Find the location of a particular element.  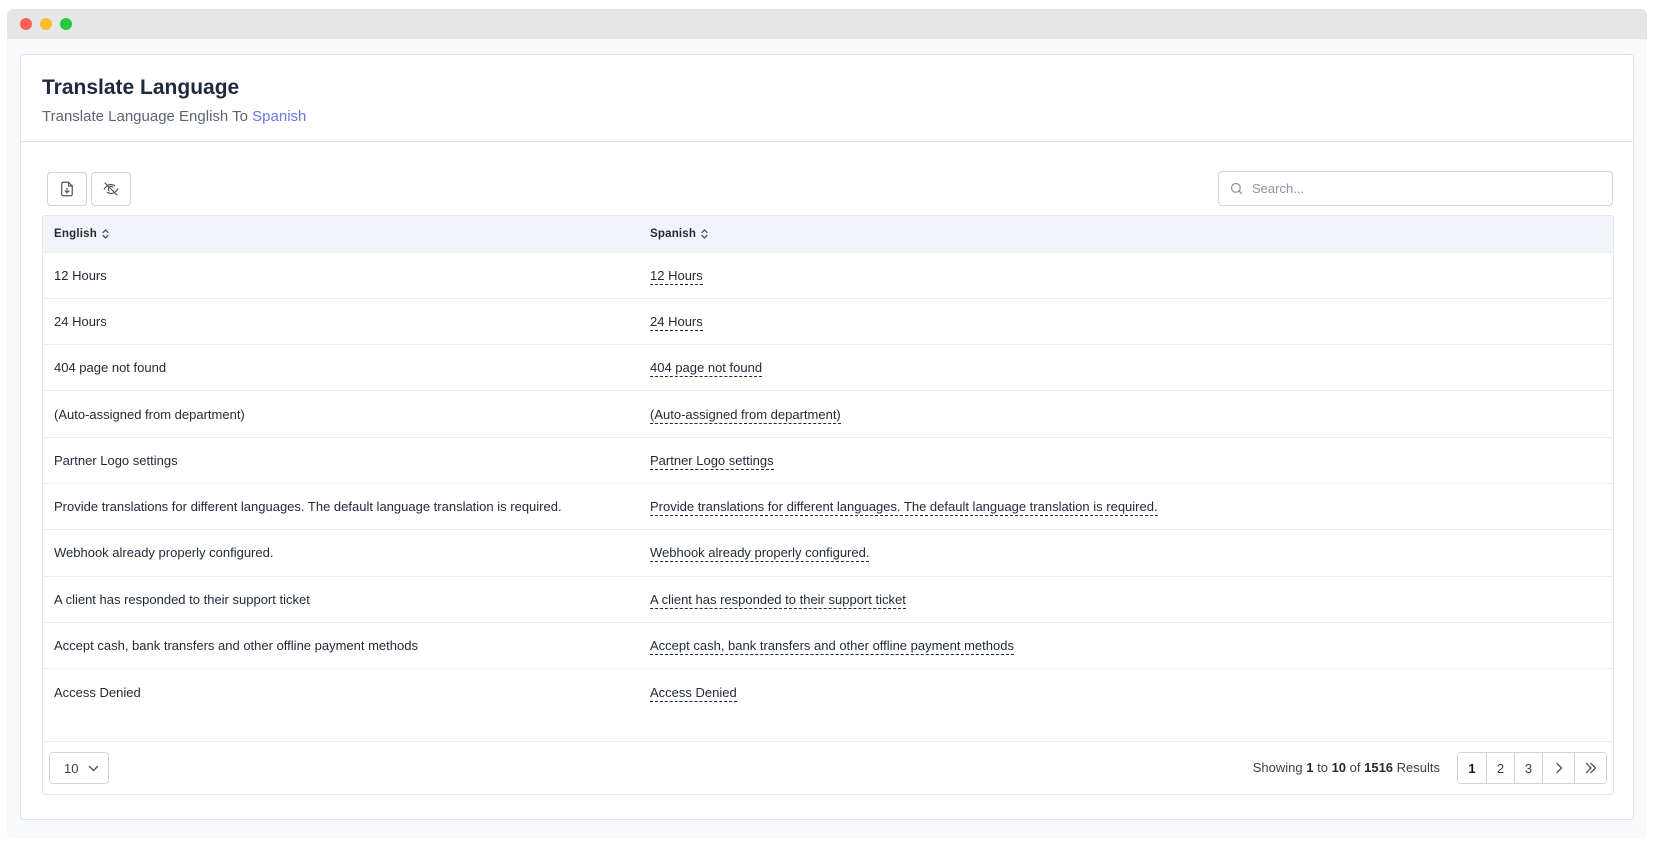

search-input is located at coordinates (1422, 188).